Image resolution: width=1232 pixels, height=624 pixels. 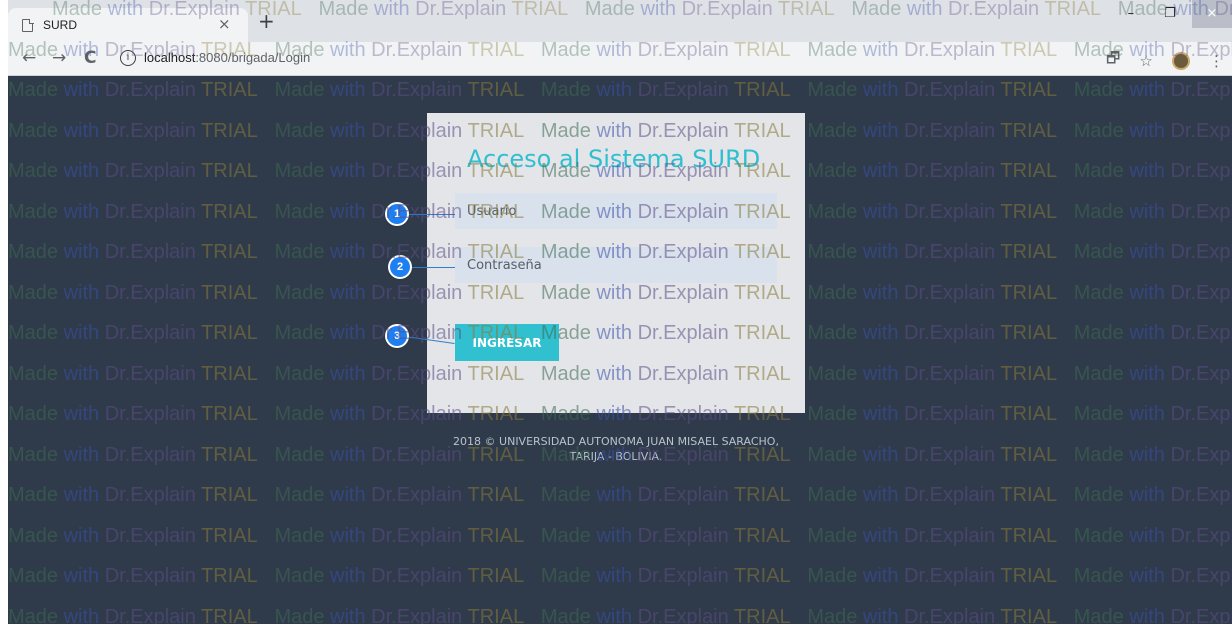 What do you see at coordinates (1113, 60) in the screenshot?
I see `translate-icon: 🗗` at bounding box center [1113, 60].